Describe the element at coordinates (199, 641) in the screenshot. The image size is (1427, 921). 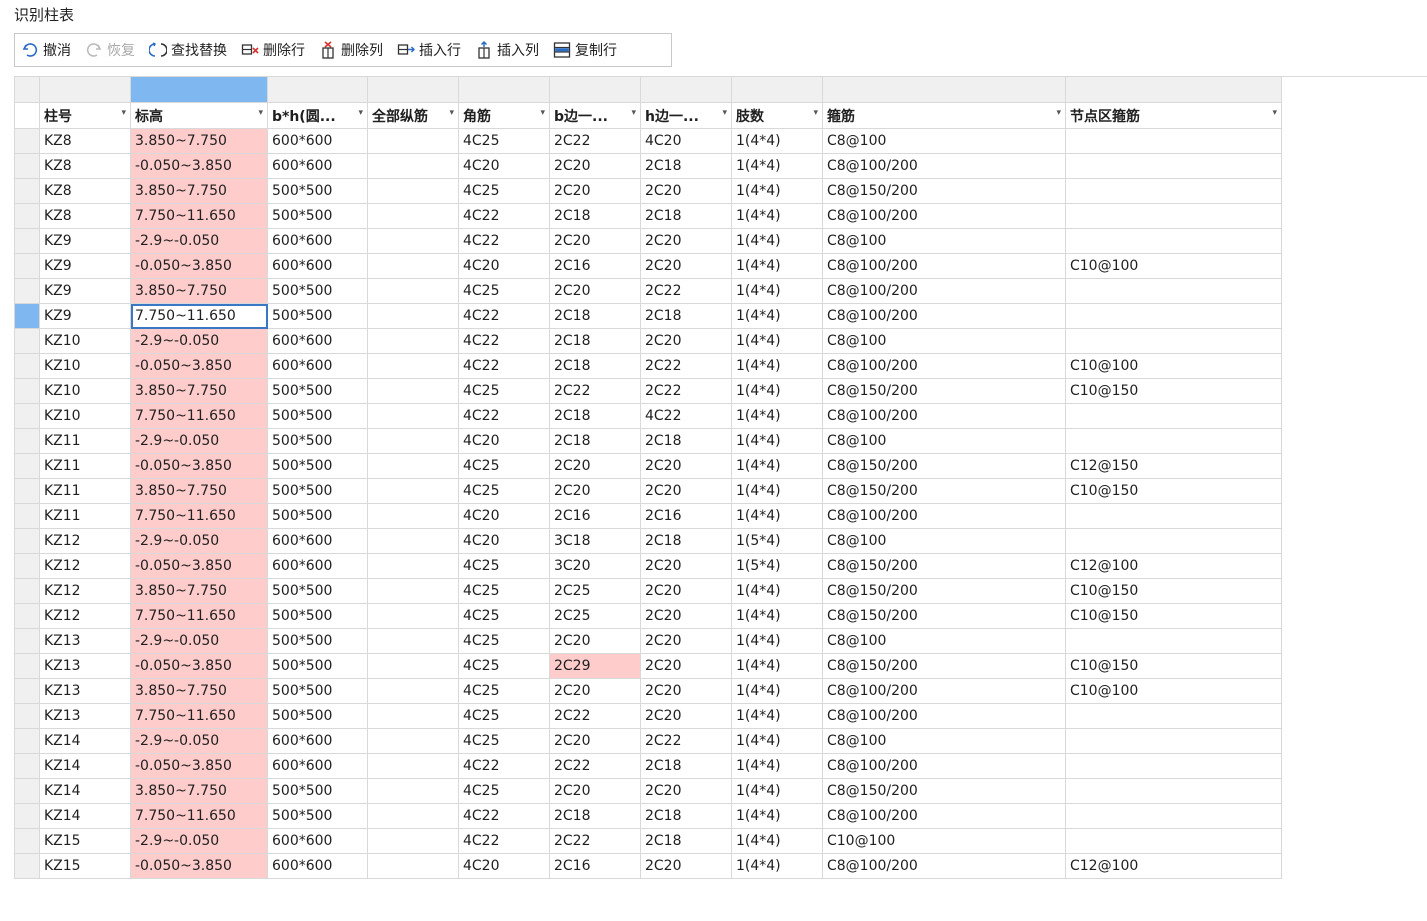
I see `table-cell: -2.9~-0.050` at that location.